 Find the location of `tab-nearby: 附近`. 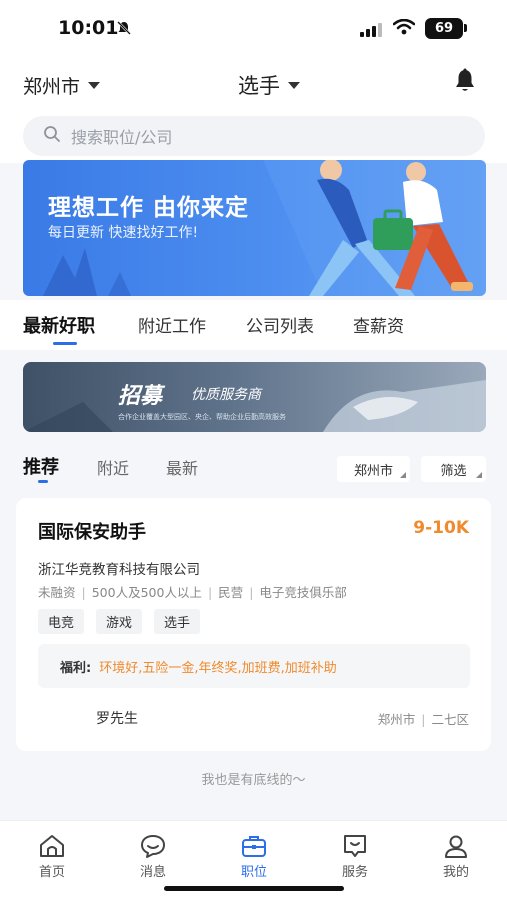

tab-nearby: 附近 is located at coordinates (113, 467).